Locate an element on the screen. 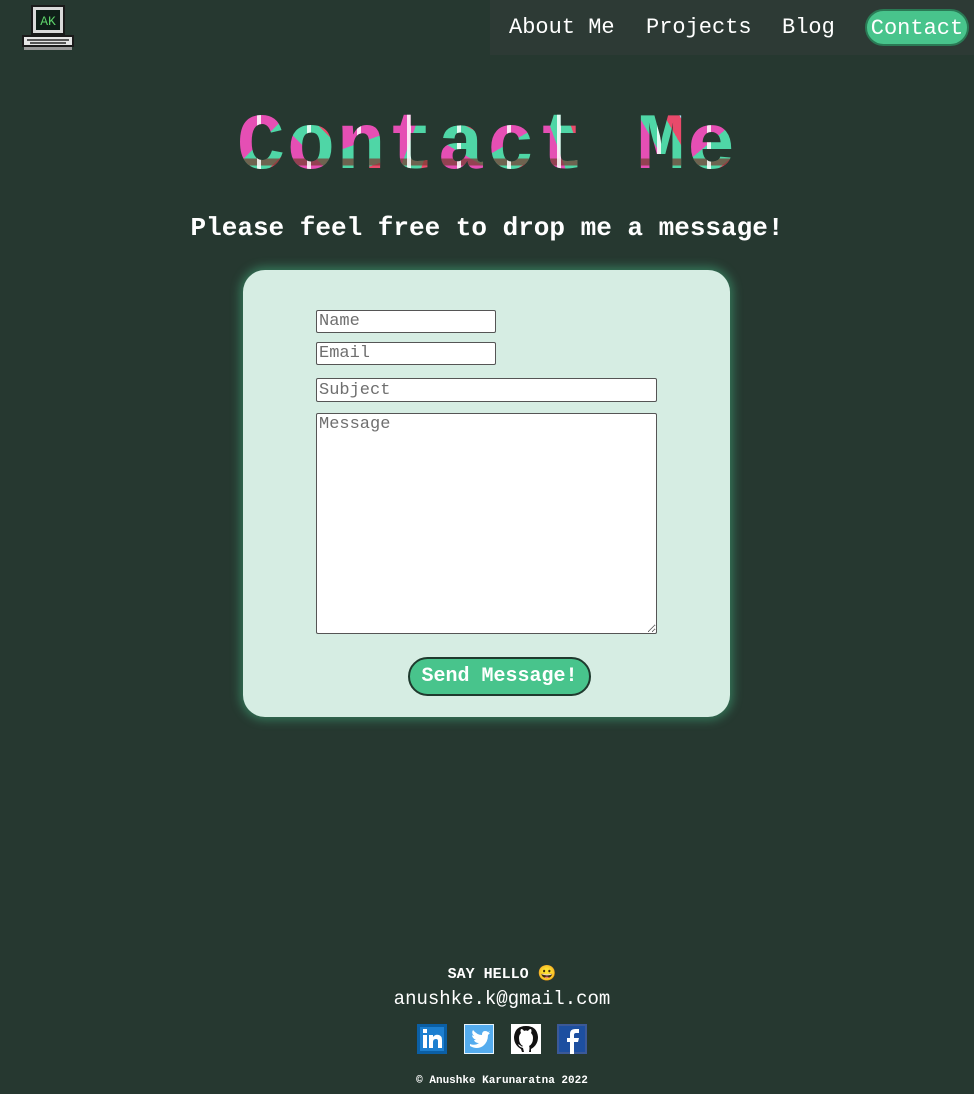 This screenshot has width=974, height=1094. subject-field is located at coordinates (486, 390).